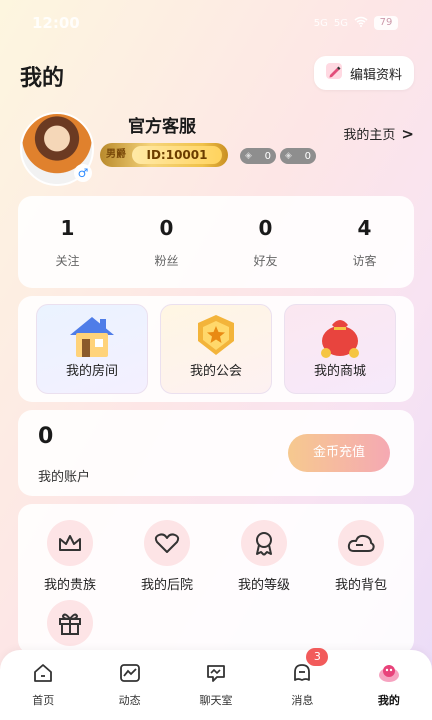 The image size is (432, 720). Describe the element at coordinates (288, 156) in the screenshot. I see `charm-icon: ◈` at that location.